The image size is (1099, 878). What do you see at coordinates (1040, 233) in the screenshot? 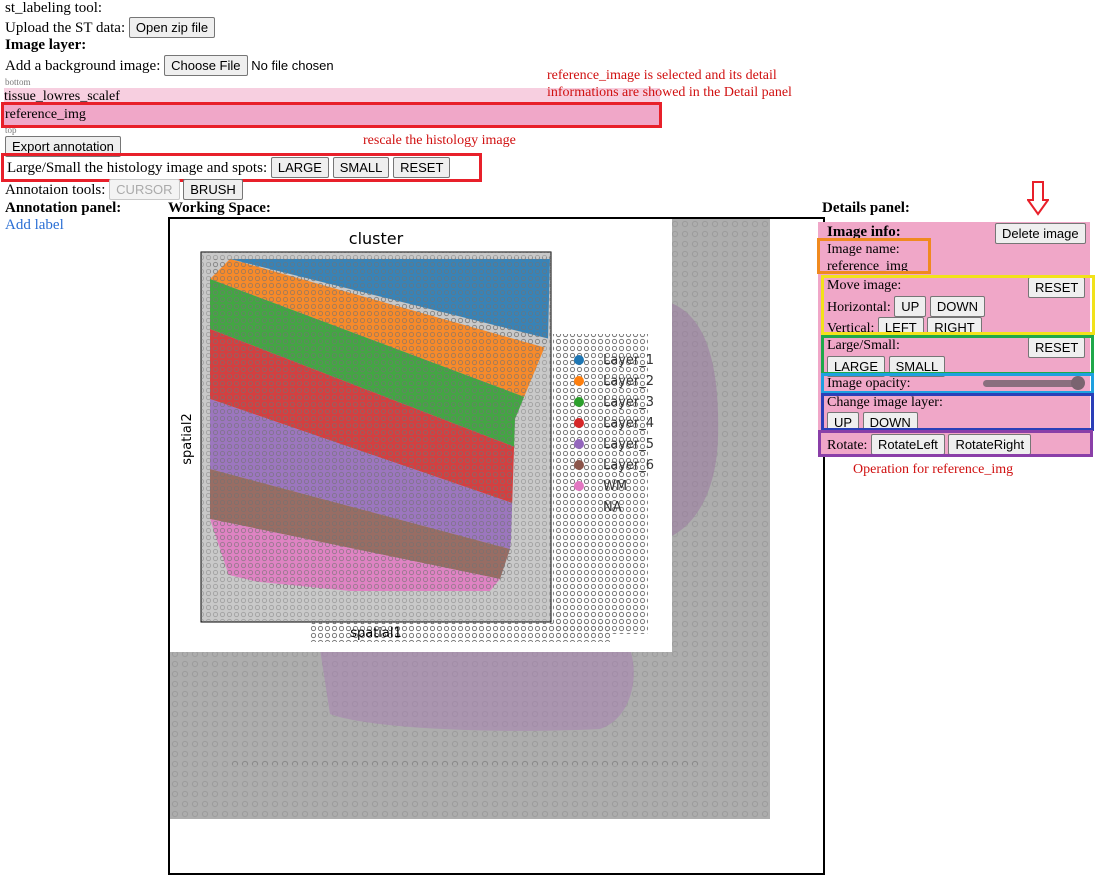
I see `delete-image-button: Delete image` at bounding box center [1040, 233].